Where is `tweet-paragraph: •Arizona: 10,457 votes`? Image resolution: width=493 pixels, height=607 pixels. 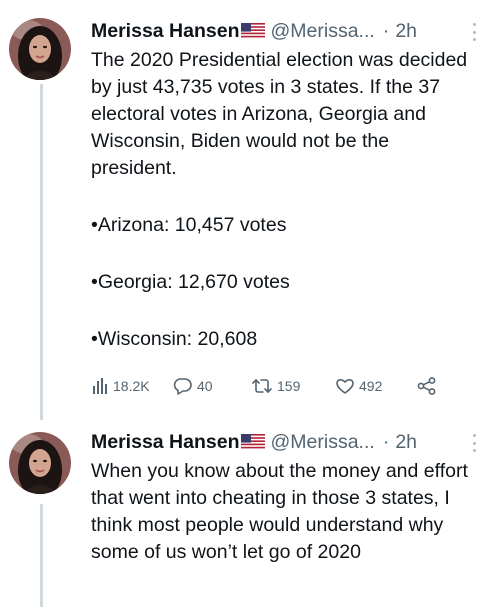 tweet-paragraph: •Arizona: 10,457 votes is located at coordinates (189, 225).